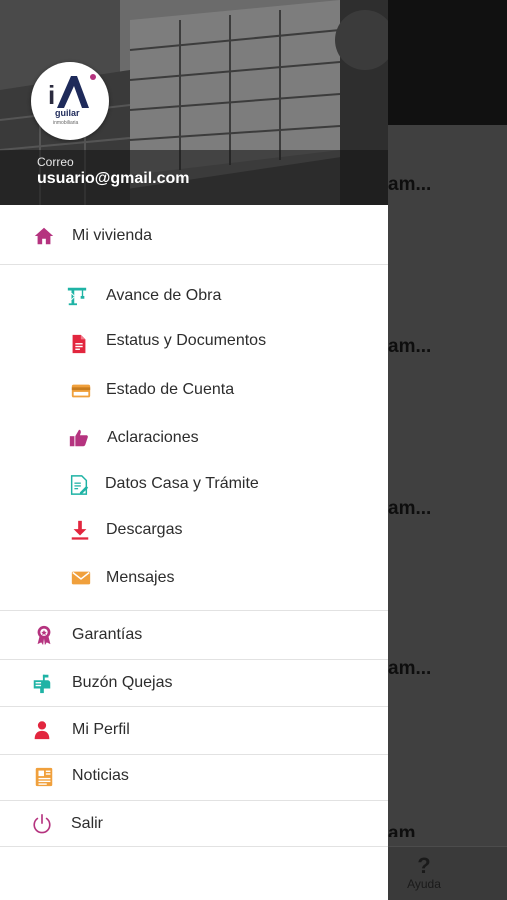 This screenshot has width=507, height=900. Describe the element at coordinates (44, 635) in the screenshot. I see `award-icon` at that location.